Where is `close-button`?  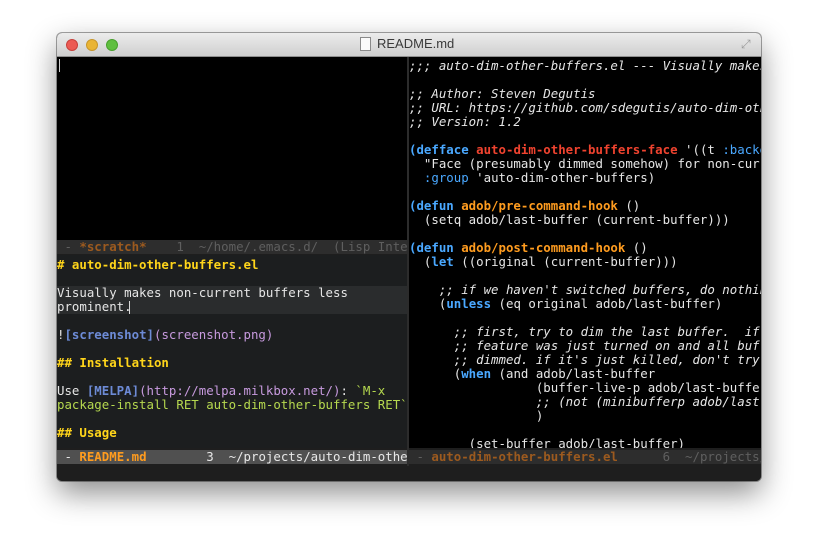 close-button is located at coordinates (72, 45).